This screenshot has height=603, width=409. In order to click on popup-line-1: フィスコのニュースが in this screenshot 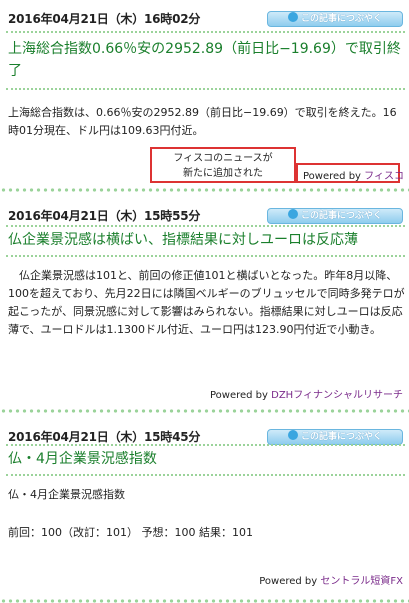, I will do `click(223, 158)`.